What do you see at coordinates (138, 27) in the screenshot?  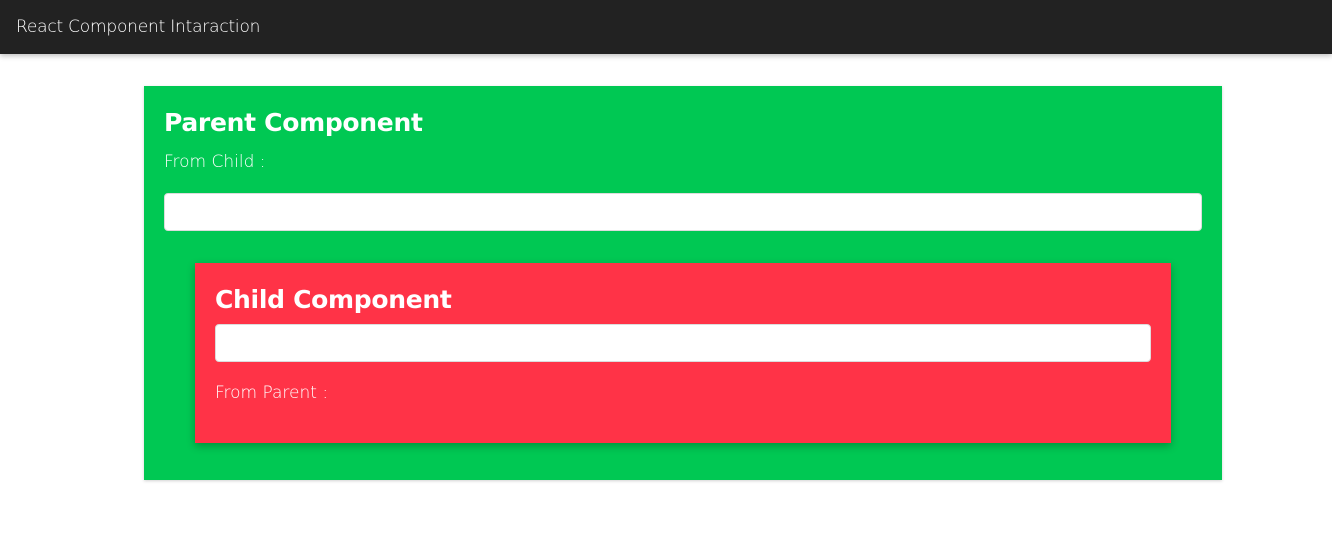 I see `navbar-brand: React Component Intaraction` at bounding box center [138, 27].